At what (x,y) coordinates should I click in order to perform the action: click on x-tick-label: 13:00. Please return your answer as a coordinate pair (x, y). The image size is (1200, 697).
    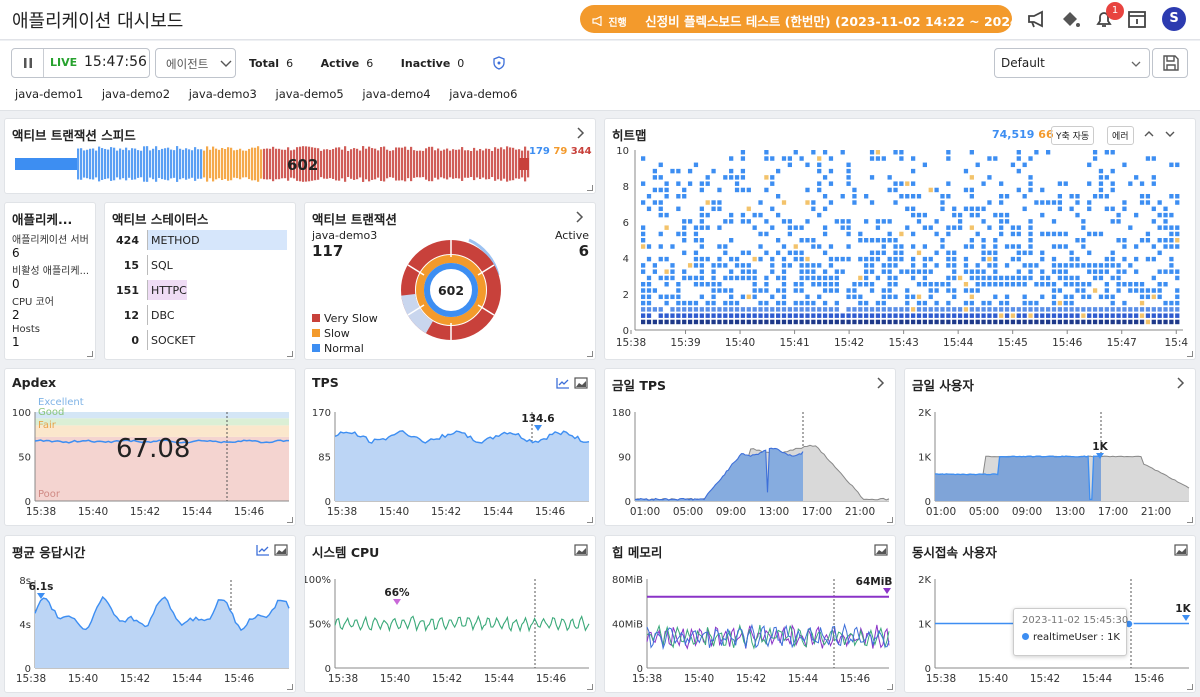
    Looking at the image, I should click on (774, 512).